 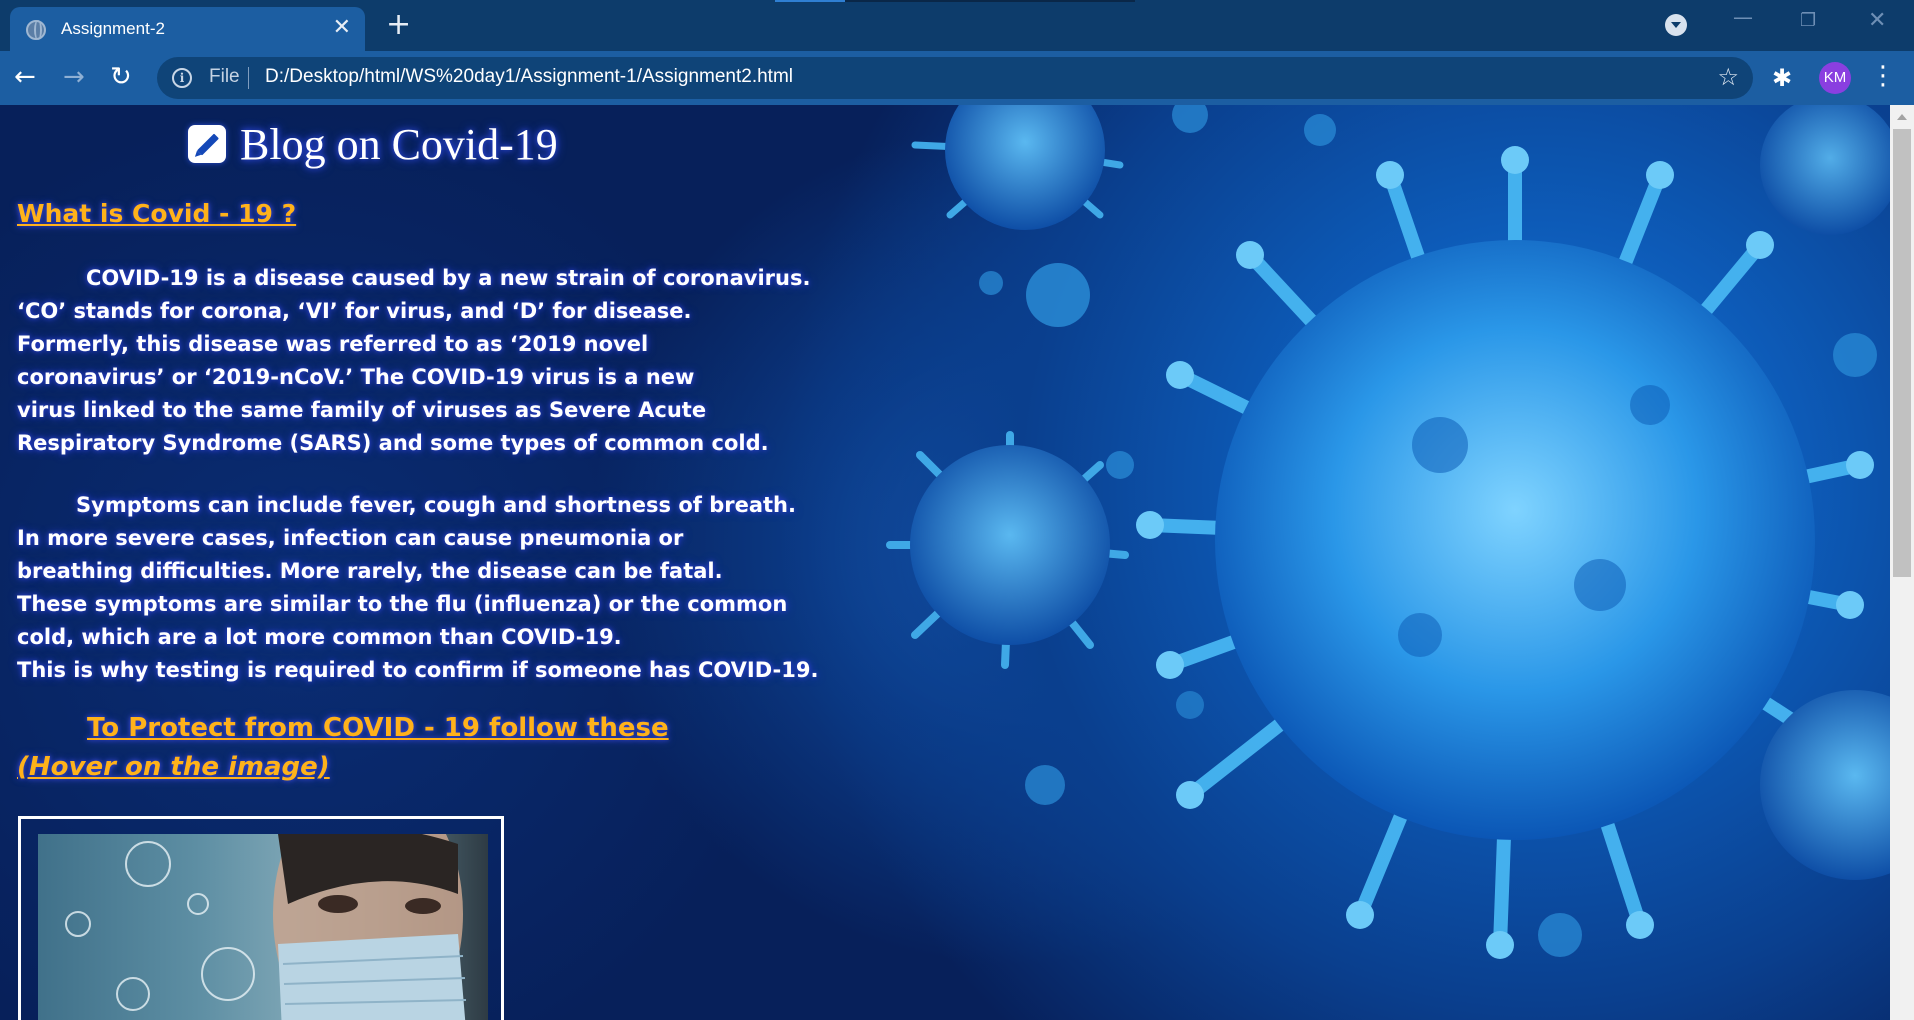 What do you see at coordinates (207, 144) in the screenshot?
I see `edit-icon` at bounding box center [207, 144].